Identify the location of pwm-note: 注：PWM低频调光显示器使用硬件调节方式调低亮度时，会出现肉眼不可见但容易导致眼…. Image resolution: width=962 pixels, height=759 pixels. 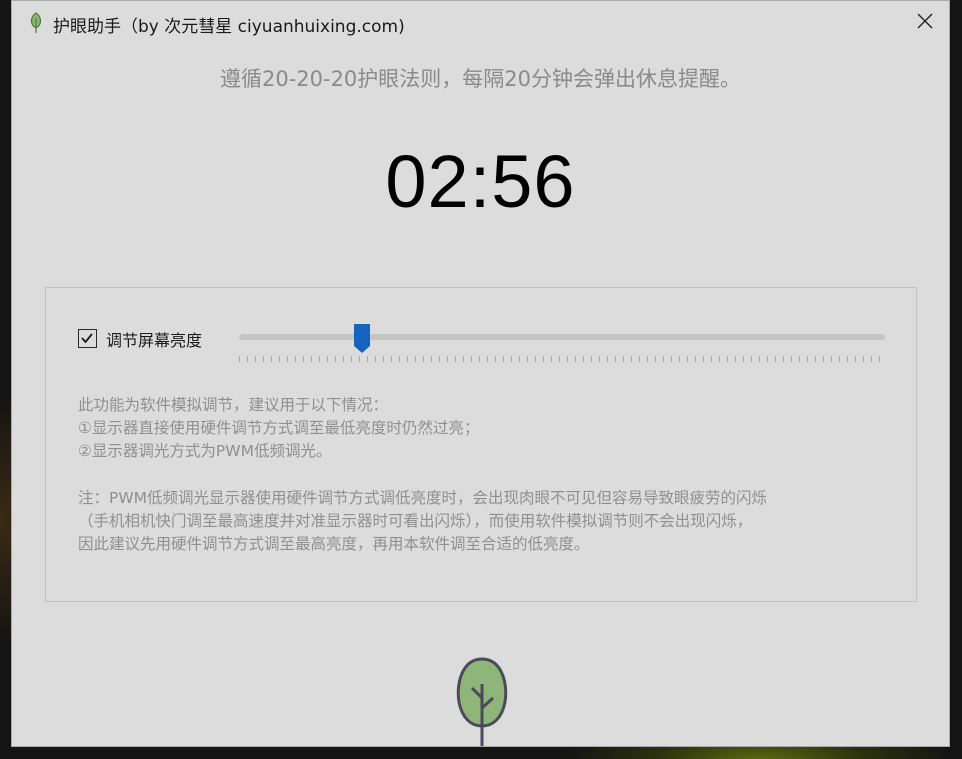
(488, 521).